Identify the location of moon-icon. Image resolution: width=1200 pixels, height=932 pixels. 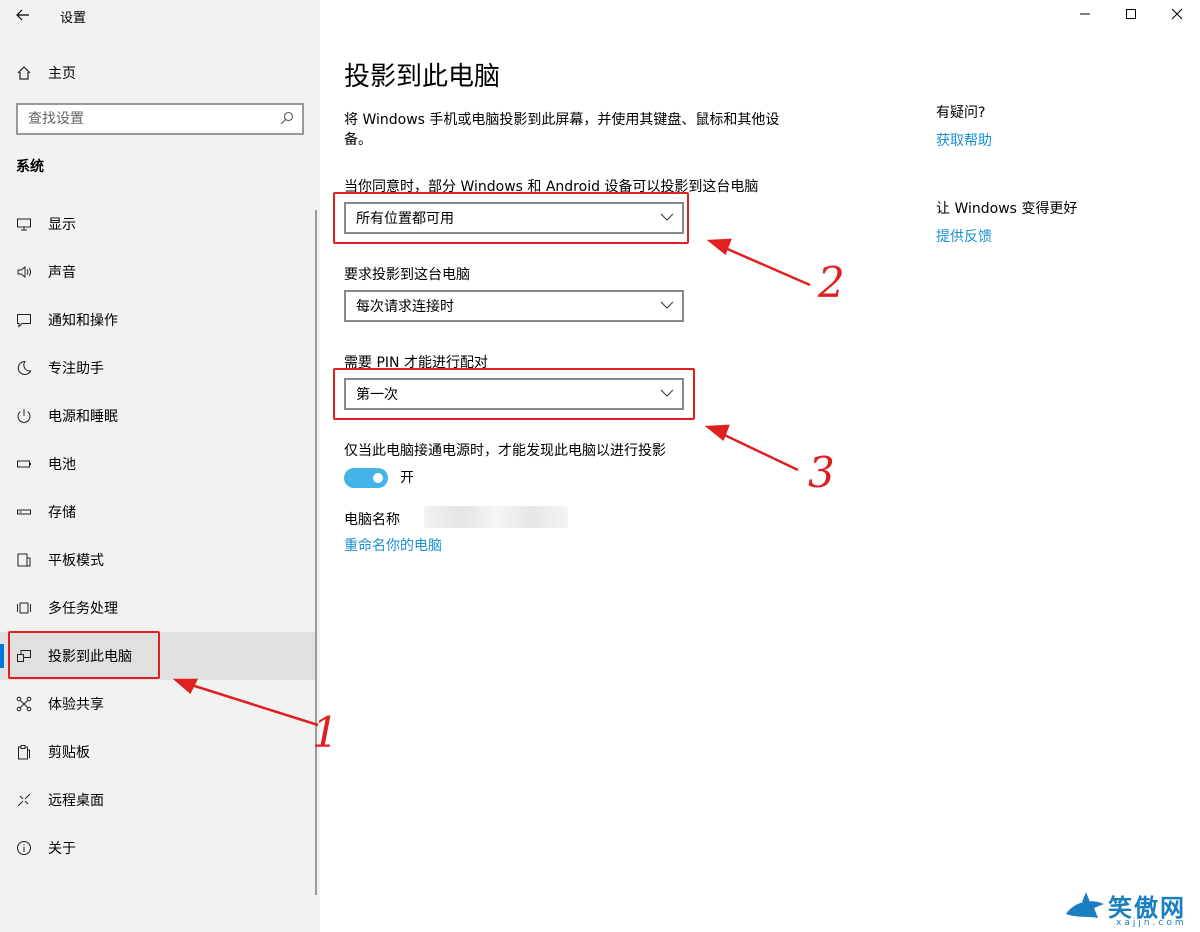
(24, 368).